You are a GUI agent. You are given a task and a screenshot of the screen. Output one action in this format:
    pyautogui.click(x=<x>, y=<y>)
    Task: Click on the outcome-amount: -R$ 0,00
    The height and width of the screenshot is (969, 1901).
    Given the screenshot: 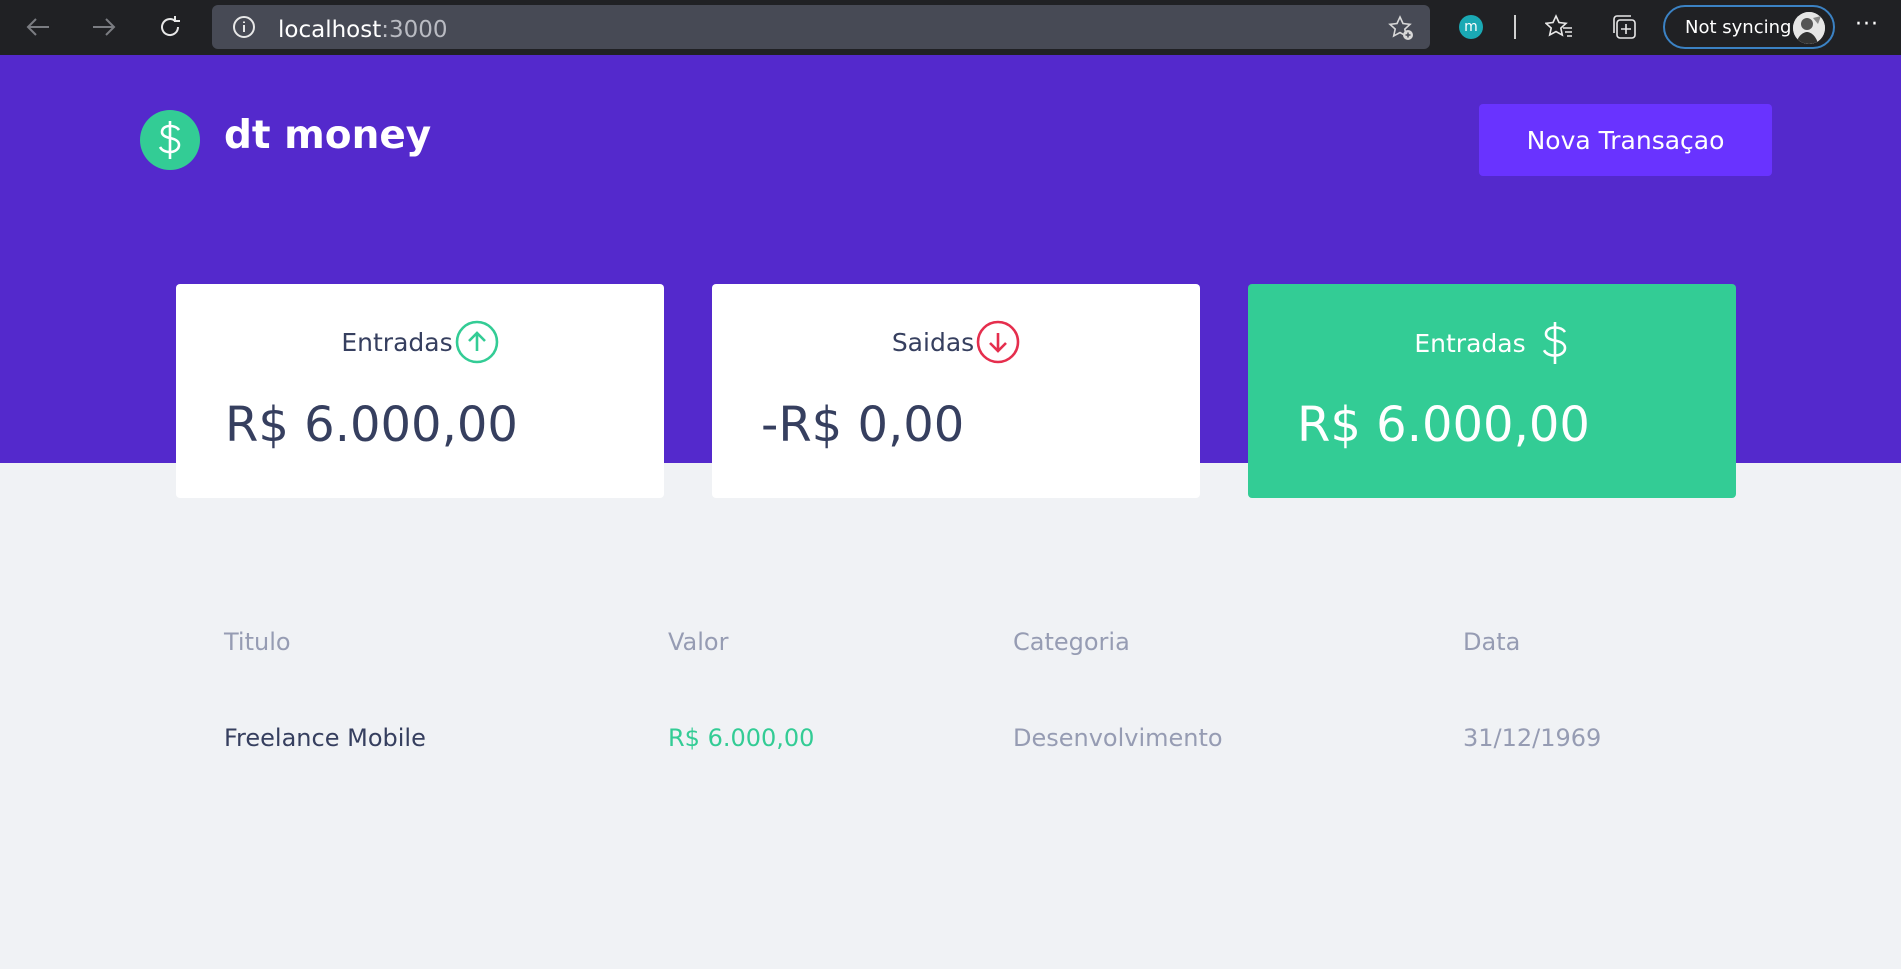 What is the action you would take?
    pyautogui.click(x=863, y=425)
    